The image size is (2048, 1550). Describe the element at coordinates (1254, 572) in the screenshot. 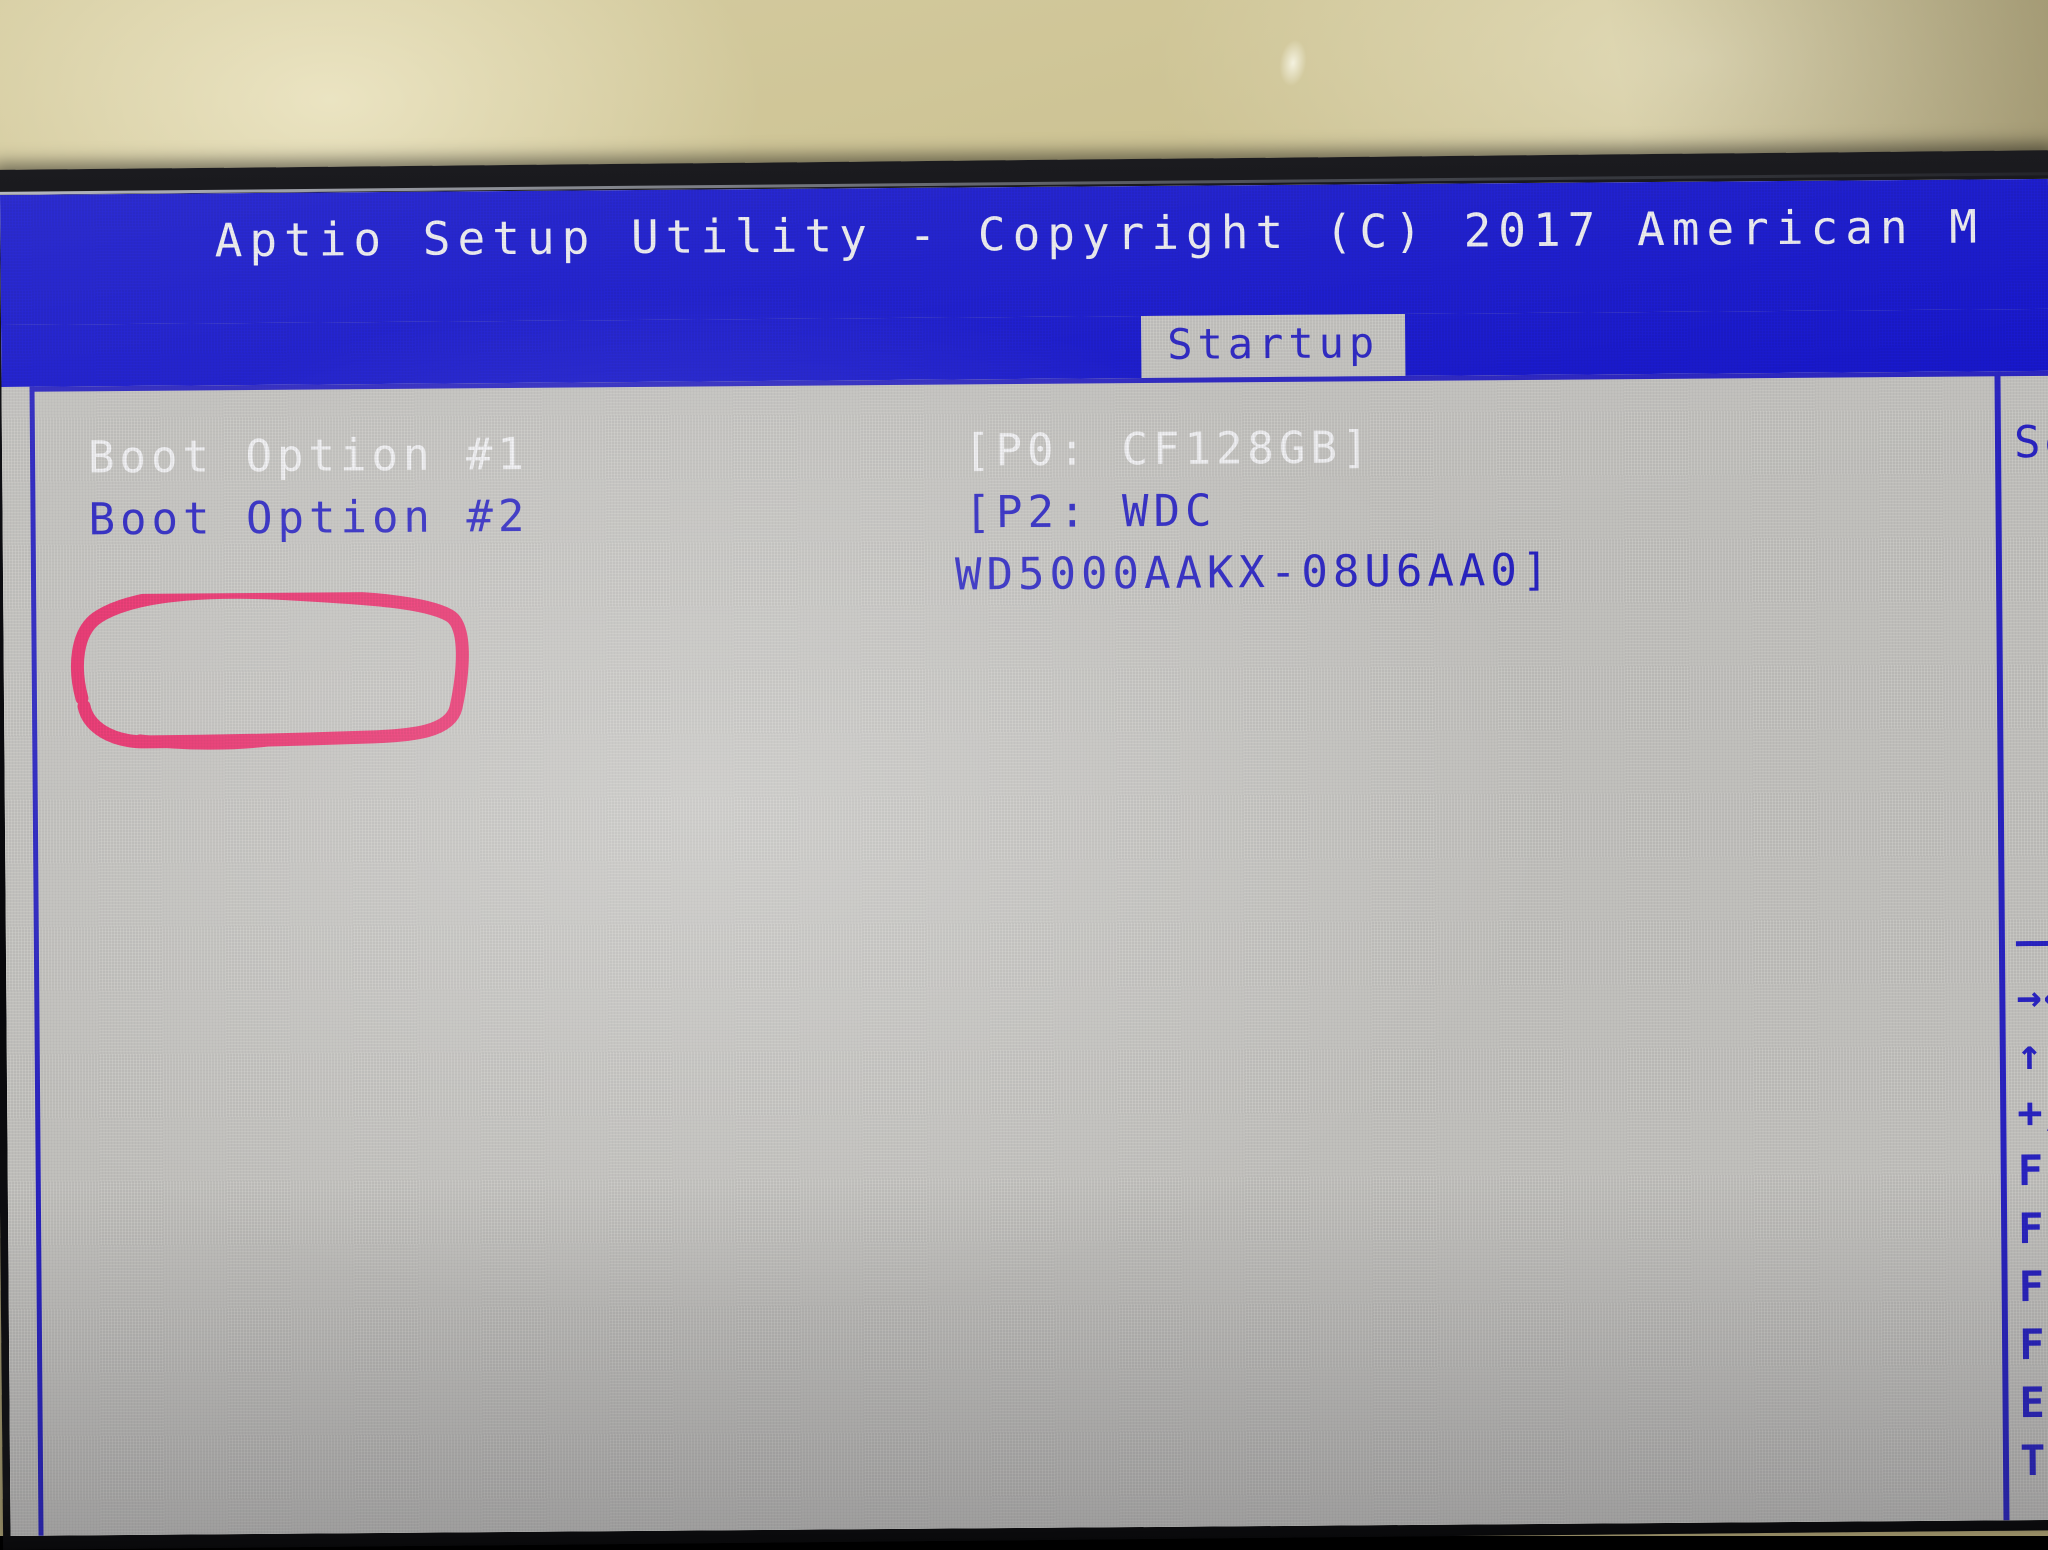

I see `boot-option-2-value-continuation: WD5000AAKX-08U6AA0]` at that location.